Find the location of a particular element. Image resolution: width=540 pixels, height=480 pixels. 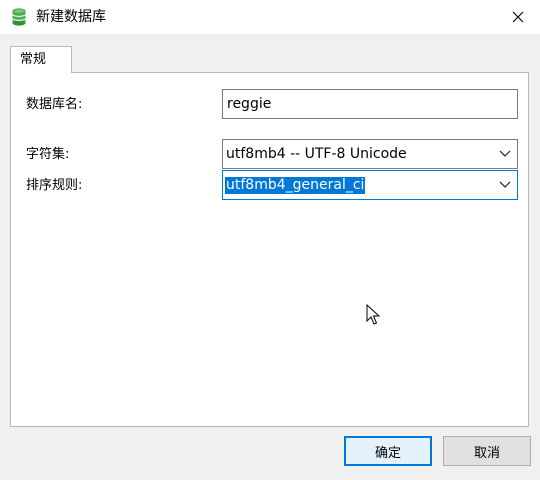

title-bar: 新建数据库 is located at coordinates (270, 17).